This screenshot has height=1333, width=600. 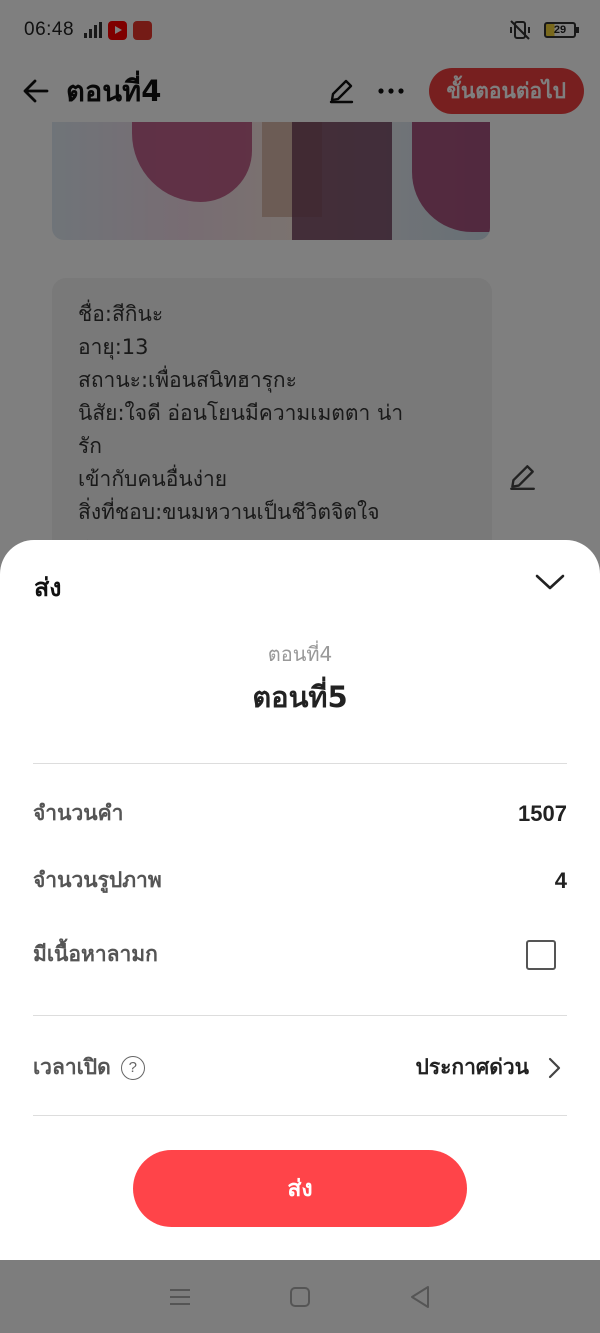 What do you see at coordinates (132, 1067) in the screenshot?
I see `help-icon: ?` at bounding box center [132, 1067].